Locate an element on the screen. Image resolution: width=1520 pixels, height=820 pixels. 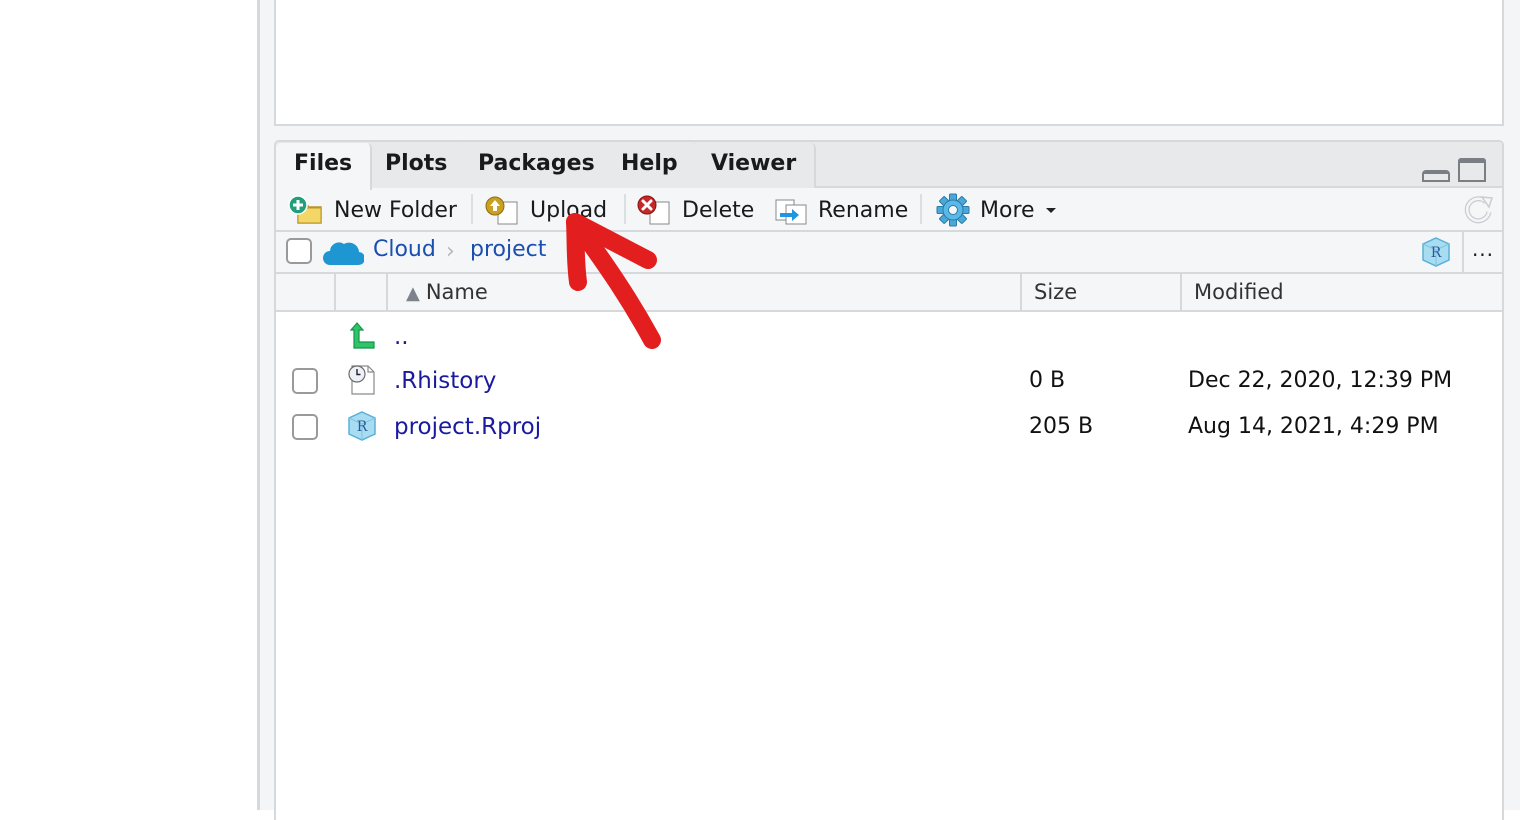
new-folder-label: New Folder is located at coordinates (395, 210).